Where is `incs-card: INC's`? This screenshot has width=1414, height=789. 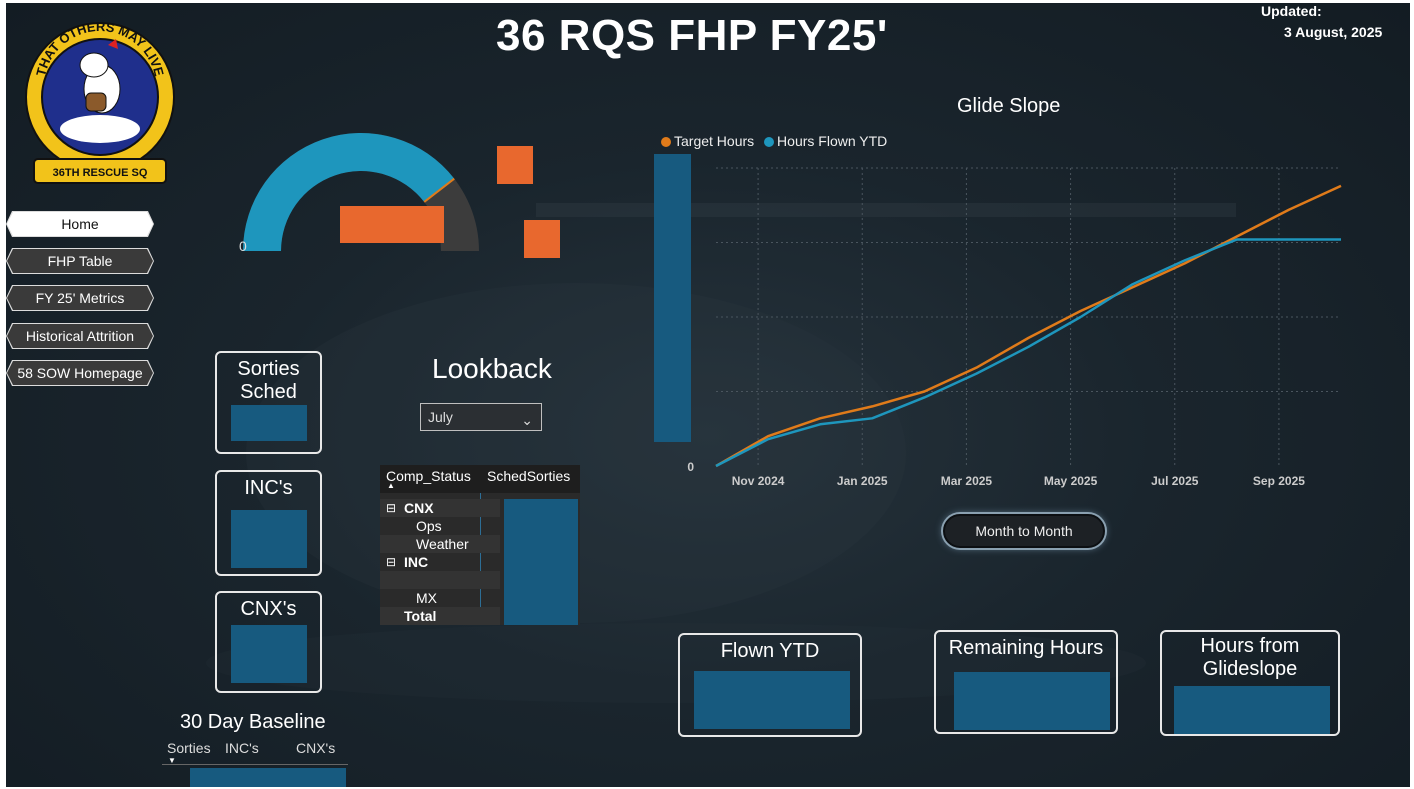
incs-card: INC's is located at coordinates (268, 523).